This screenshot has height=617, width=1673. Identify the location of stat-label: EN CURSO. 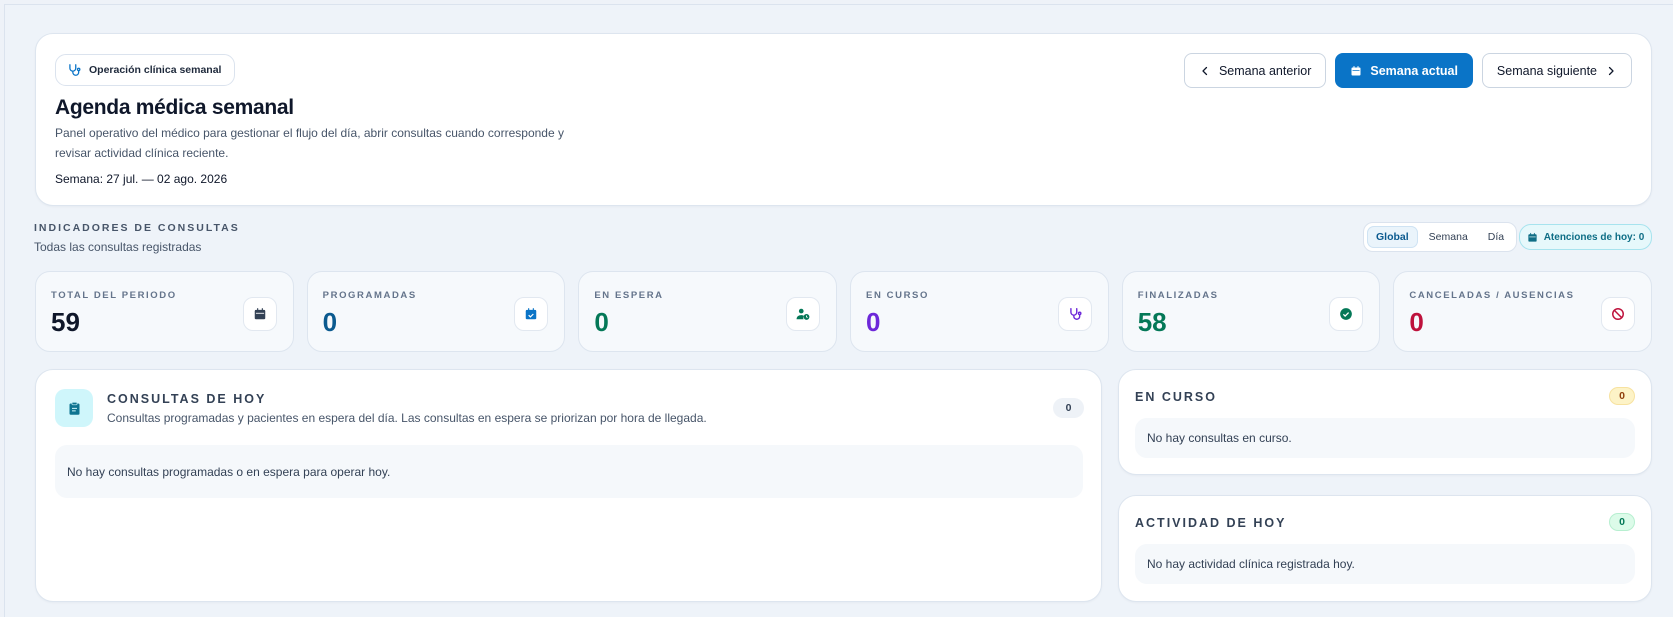
(897, 295).